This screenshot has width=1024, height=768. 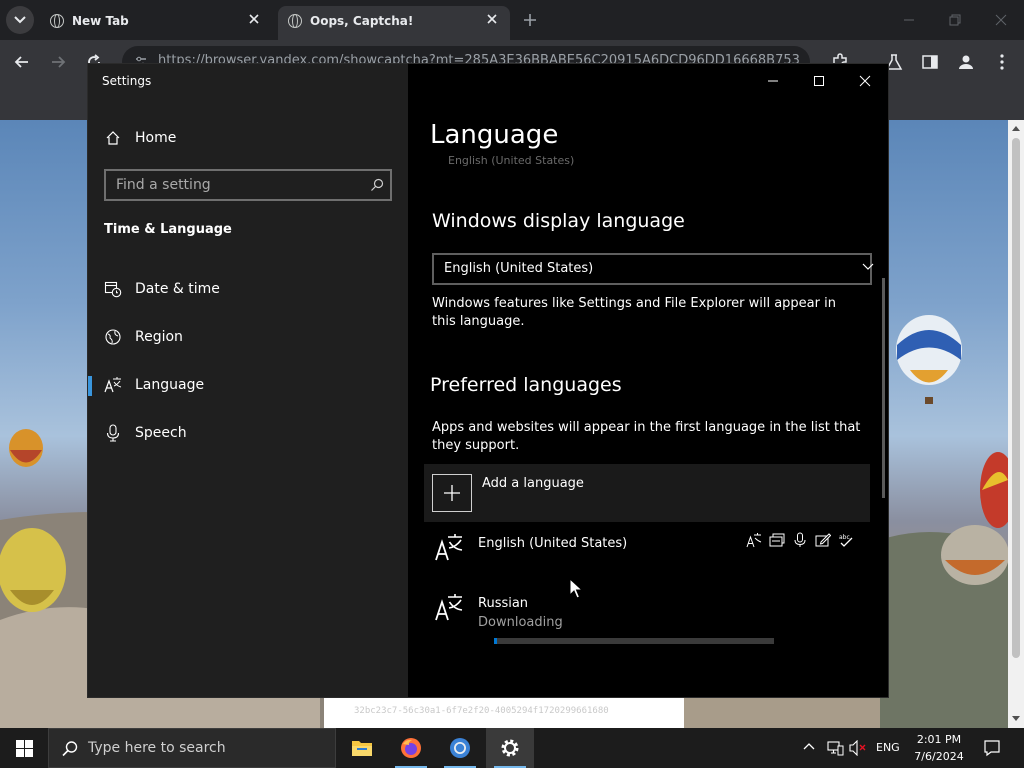 What do you see at coordinates (170, 385) in the screenshot?
I see `sidebar-item-label: Language` at bounding box center [170, 385].